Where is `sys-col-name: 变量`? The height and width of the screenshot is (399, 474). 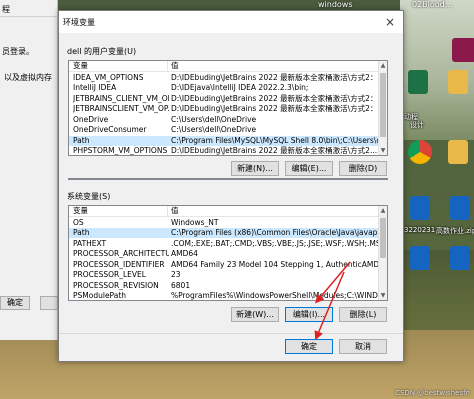
sys-col-name: 变量 is located at coordinates (80, 211).